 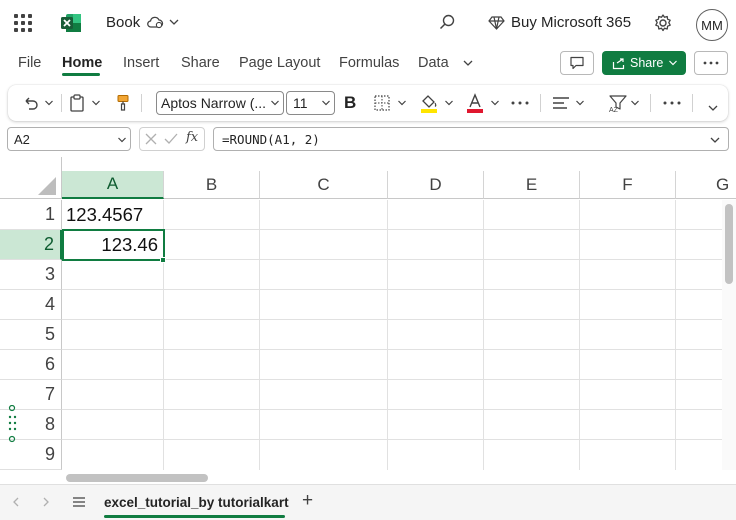 What do you see at coordinates (113, 185) in the screenshot?
I see `column-header-a: A` at bounding box center [113, 185].